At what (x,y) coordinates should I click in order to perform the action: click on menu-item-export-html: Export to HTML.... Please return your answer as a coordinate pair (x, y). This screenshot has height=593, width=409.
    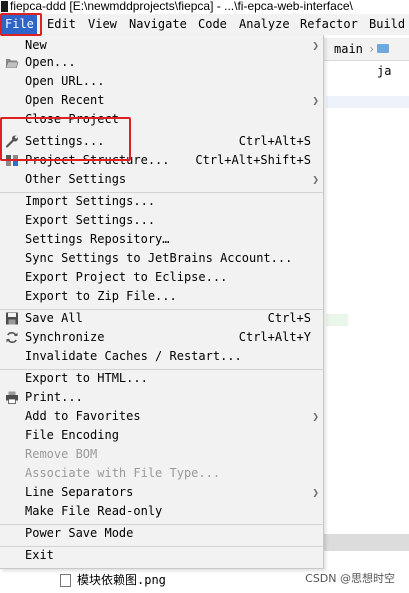
    Looking at the image, I should click on (161, 378).